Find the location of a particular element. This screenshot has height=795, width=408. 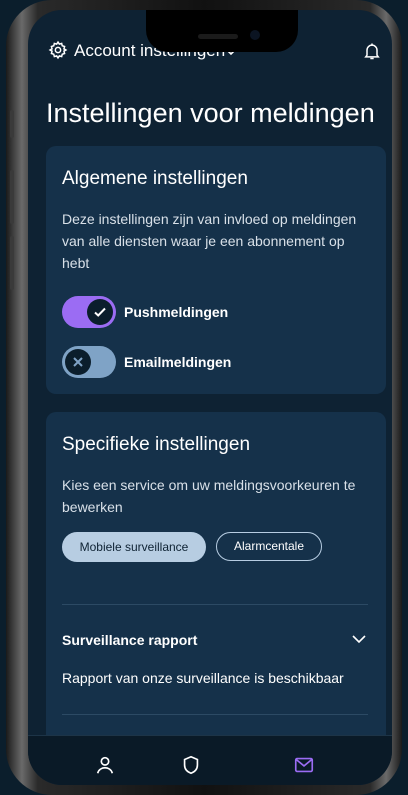

check-icon is located at coordinates (100, 312).